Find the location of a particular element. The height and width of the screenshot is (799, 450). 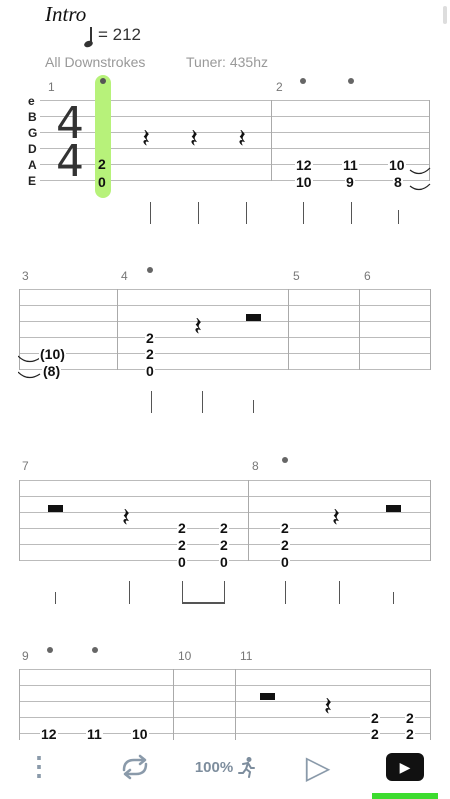

speed-label: 100% is located at coordinates (214, 767).